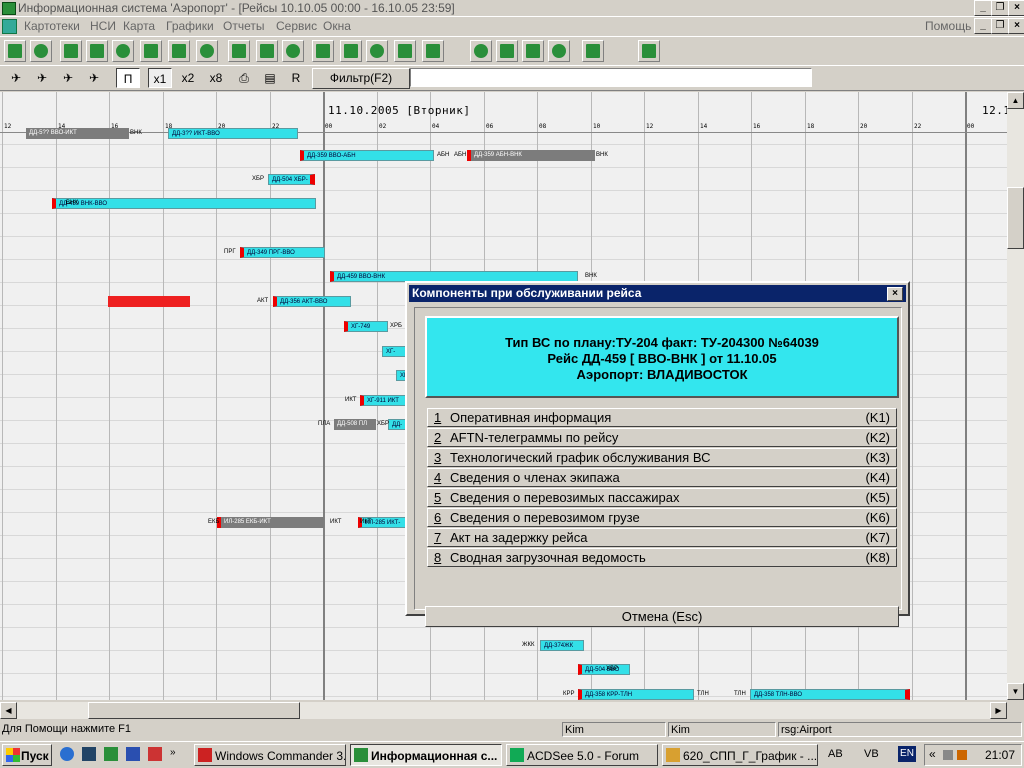 This screenshot has height=768, width=1024. I want to click on board-button, so click(267, 51).